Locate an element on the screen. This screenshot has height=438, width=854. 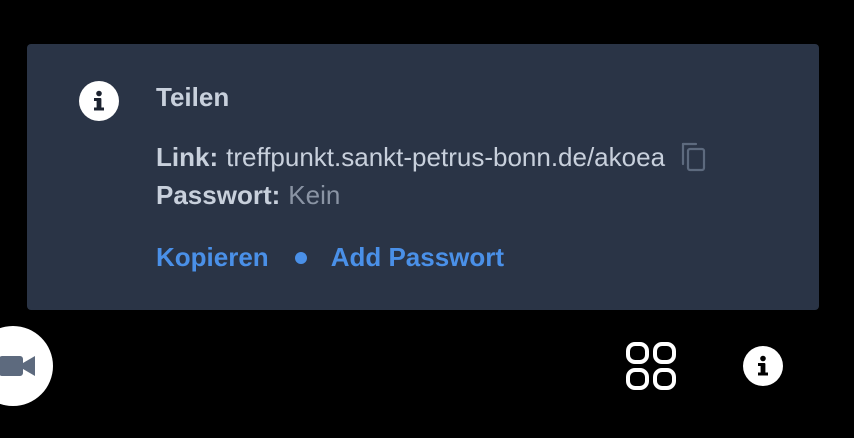
password-value: Kein is located at coordinates (314, 195).